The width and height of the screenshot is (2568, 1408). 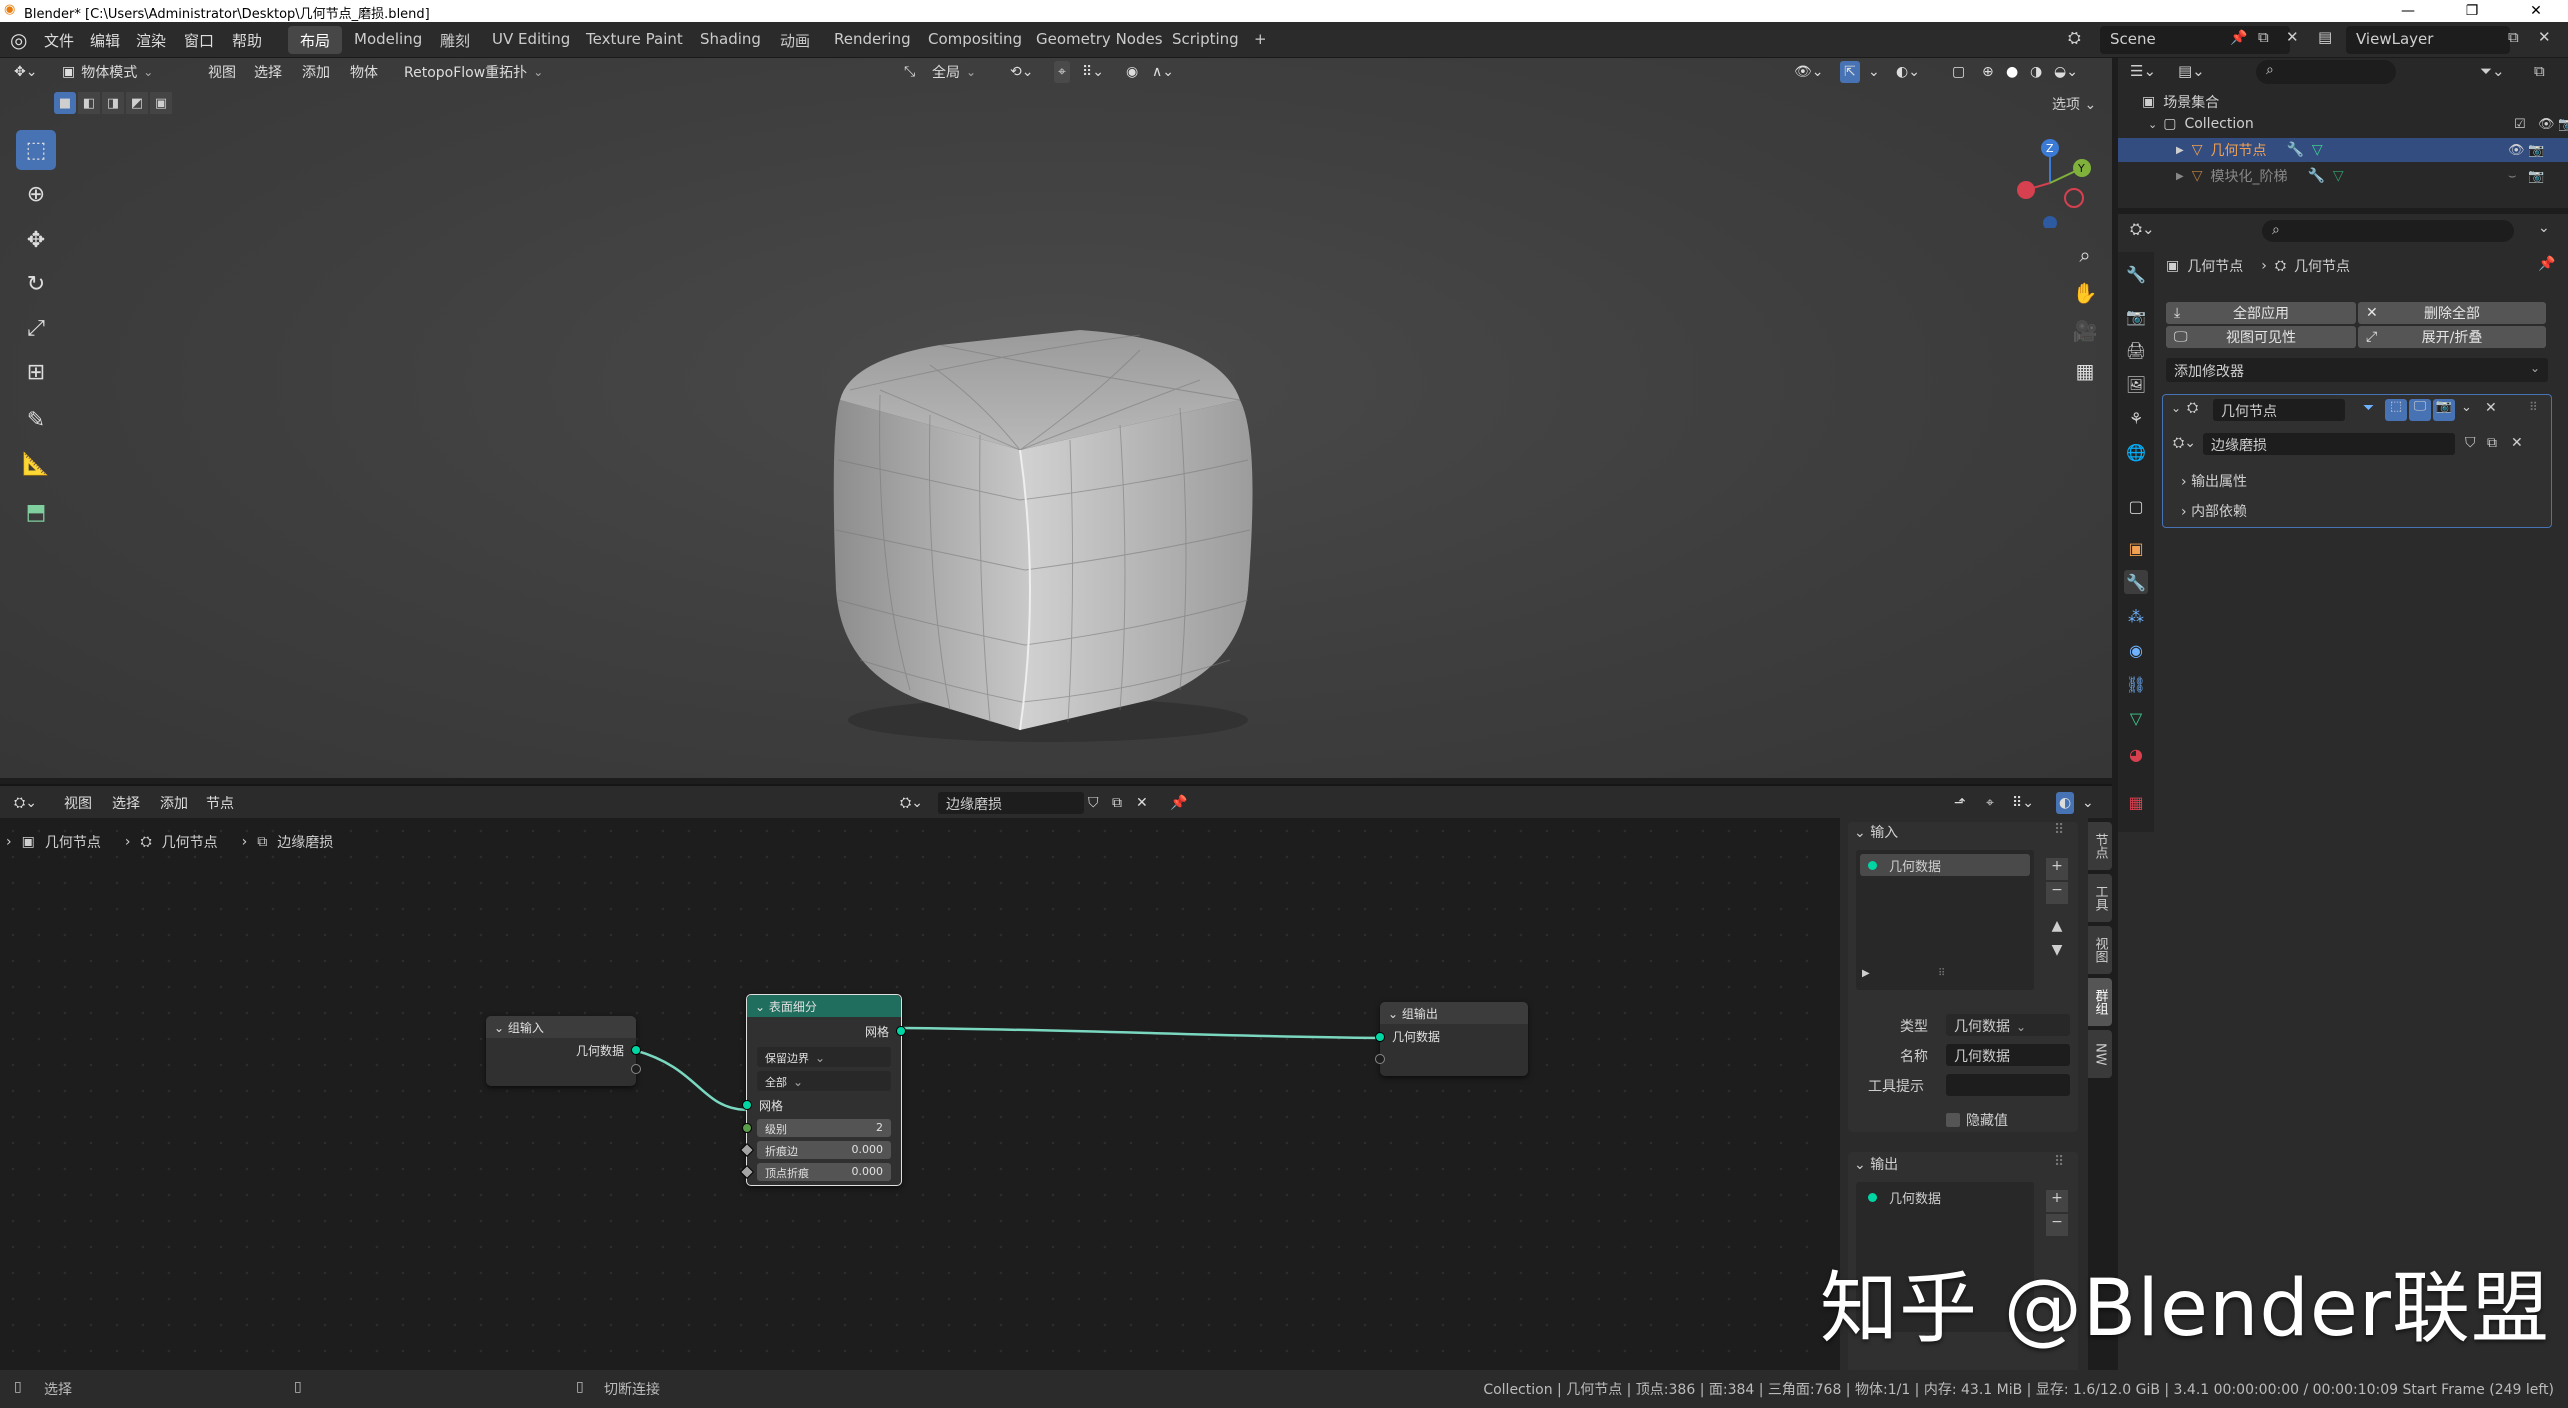 I want to click on texture-tab-icon: ▦, so click(x=2136, y=802).